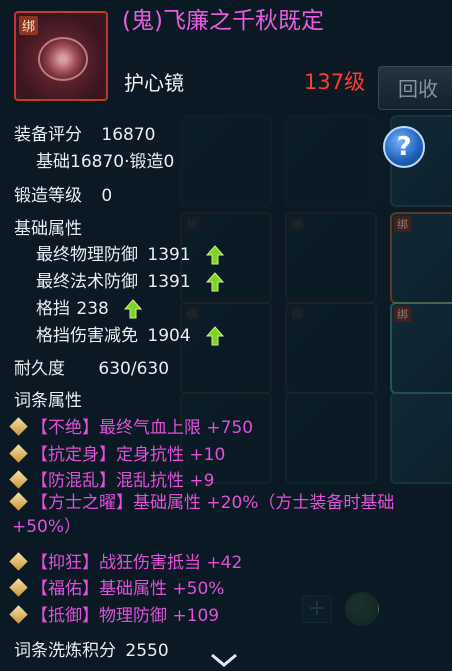 This screenshot has width=452, height=671. I want to click on affix-text: 【福佑】基础属性 +50%, so click(128, 589).